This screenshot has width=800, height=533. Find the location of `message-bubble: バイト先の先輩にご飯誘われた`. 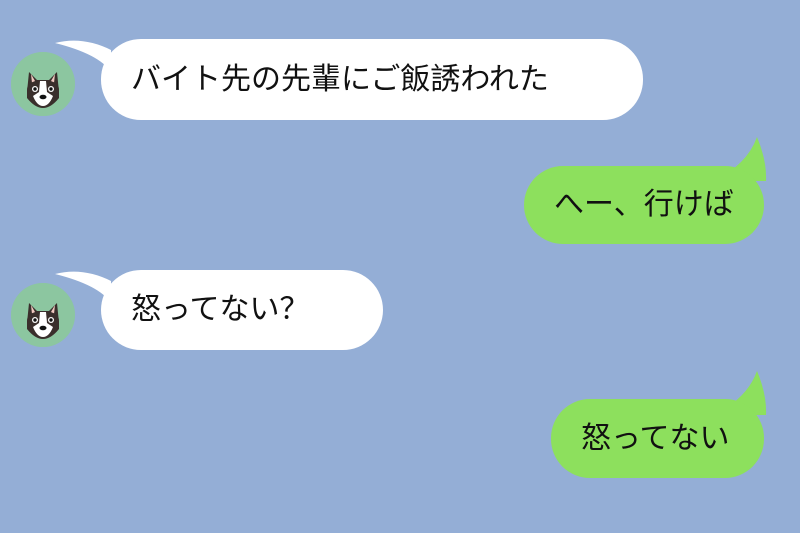

message-bubble: バイト先の先輩にご飯誘われた is located at coordinates (372, 79).